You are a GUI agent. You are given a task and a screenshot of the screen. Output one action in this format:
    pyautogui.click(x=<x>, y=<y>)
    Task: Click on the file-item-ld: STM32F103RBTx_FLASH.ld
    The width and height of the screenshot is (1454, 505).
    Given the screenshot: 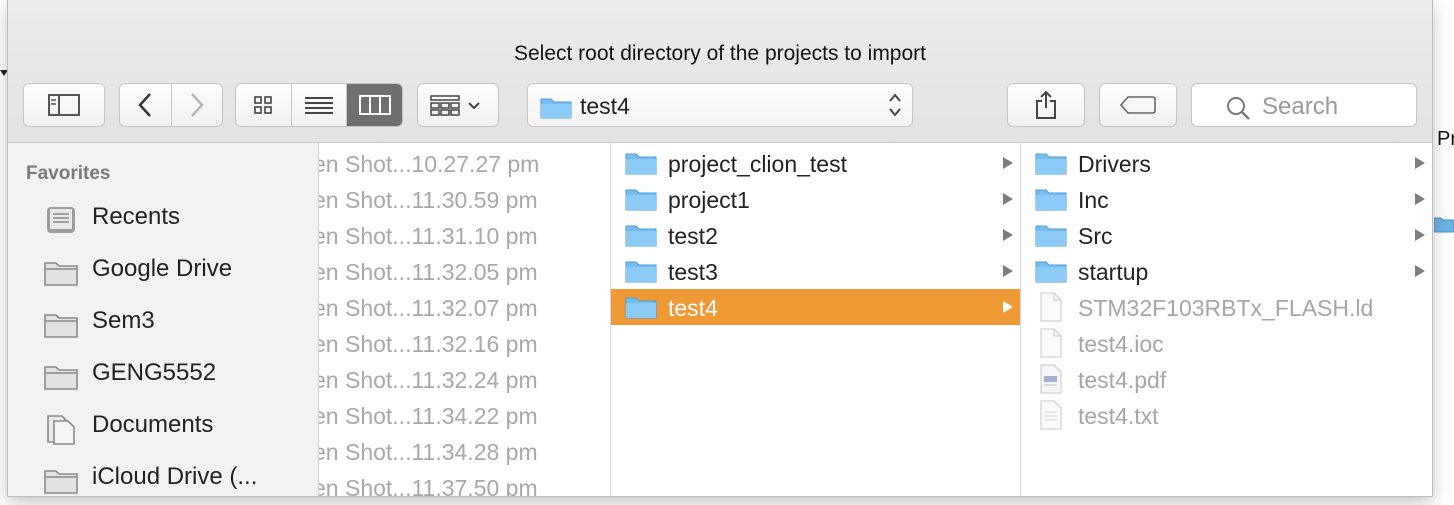 What is the action you would take?
    pyautogui.click(x=1226, y=307)
    